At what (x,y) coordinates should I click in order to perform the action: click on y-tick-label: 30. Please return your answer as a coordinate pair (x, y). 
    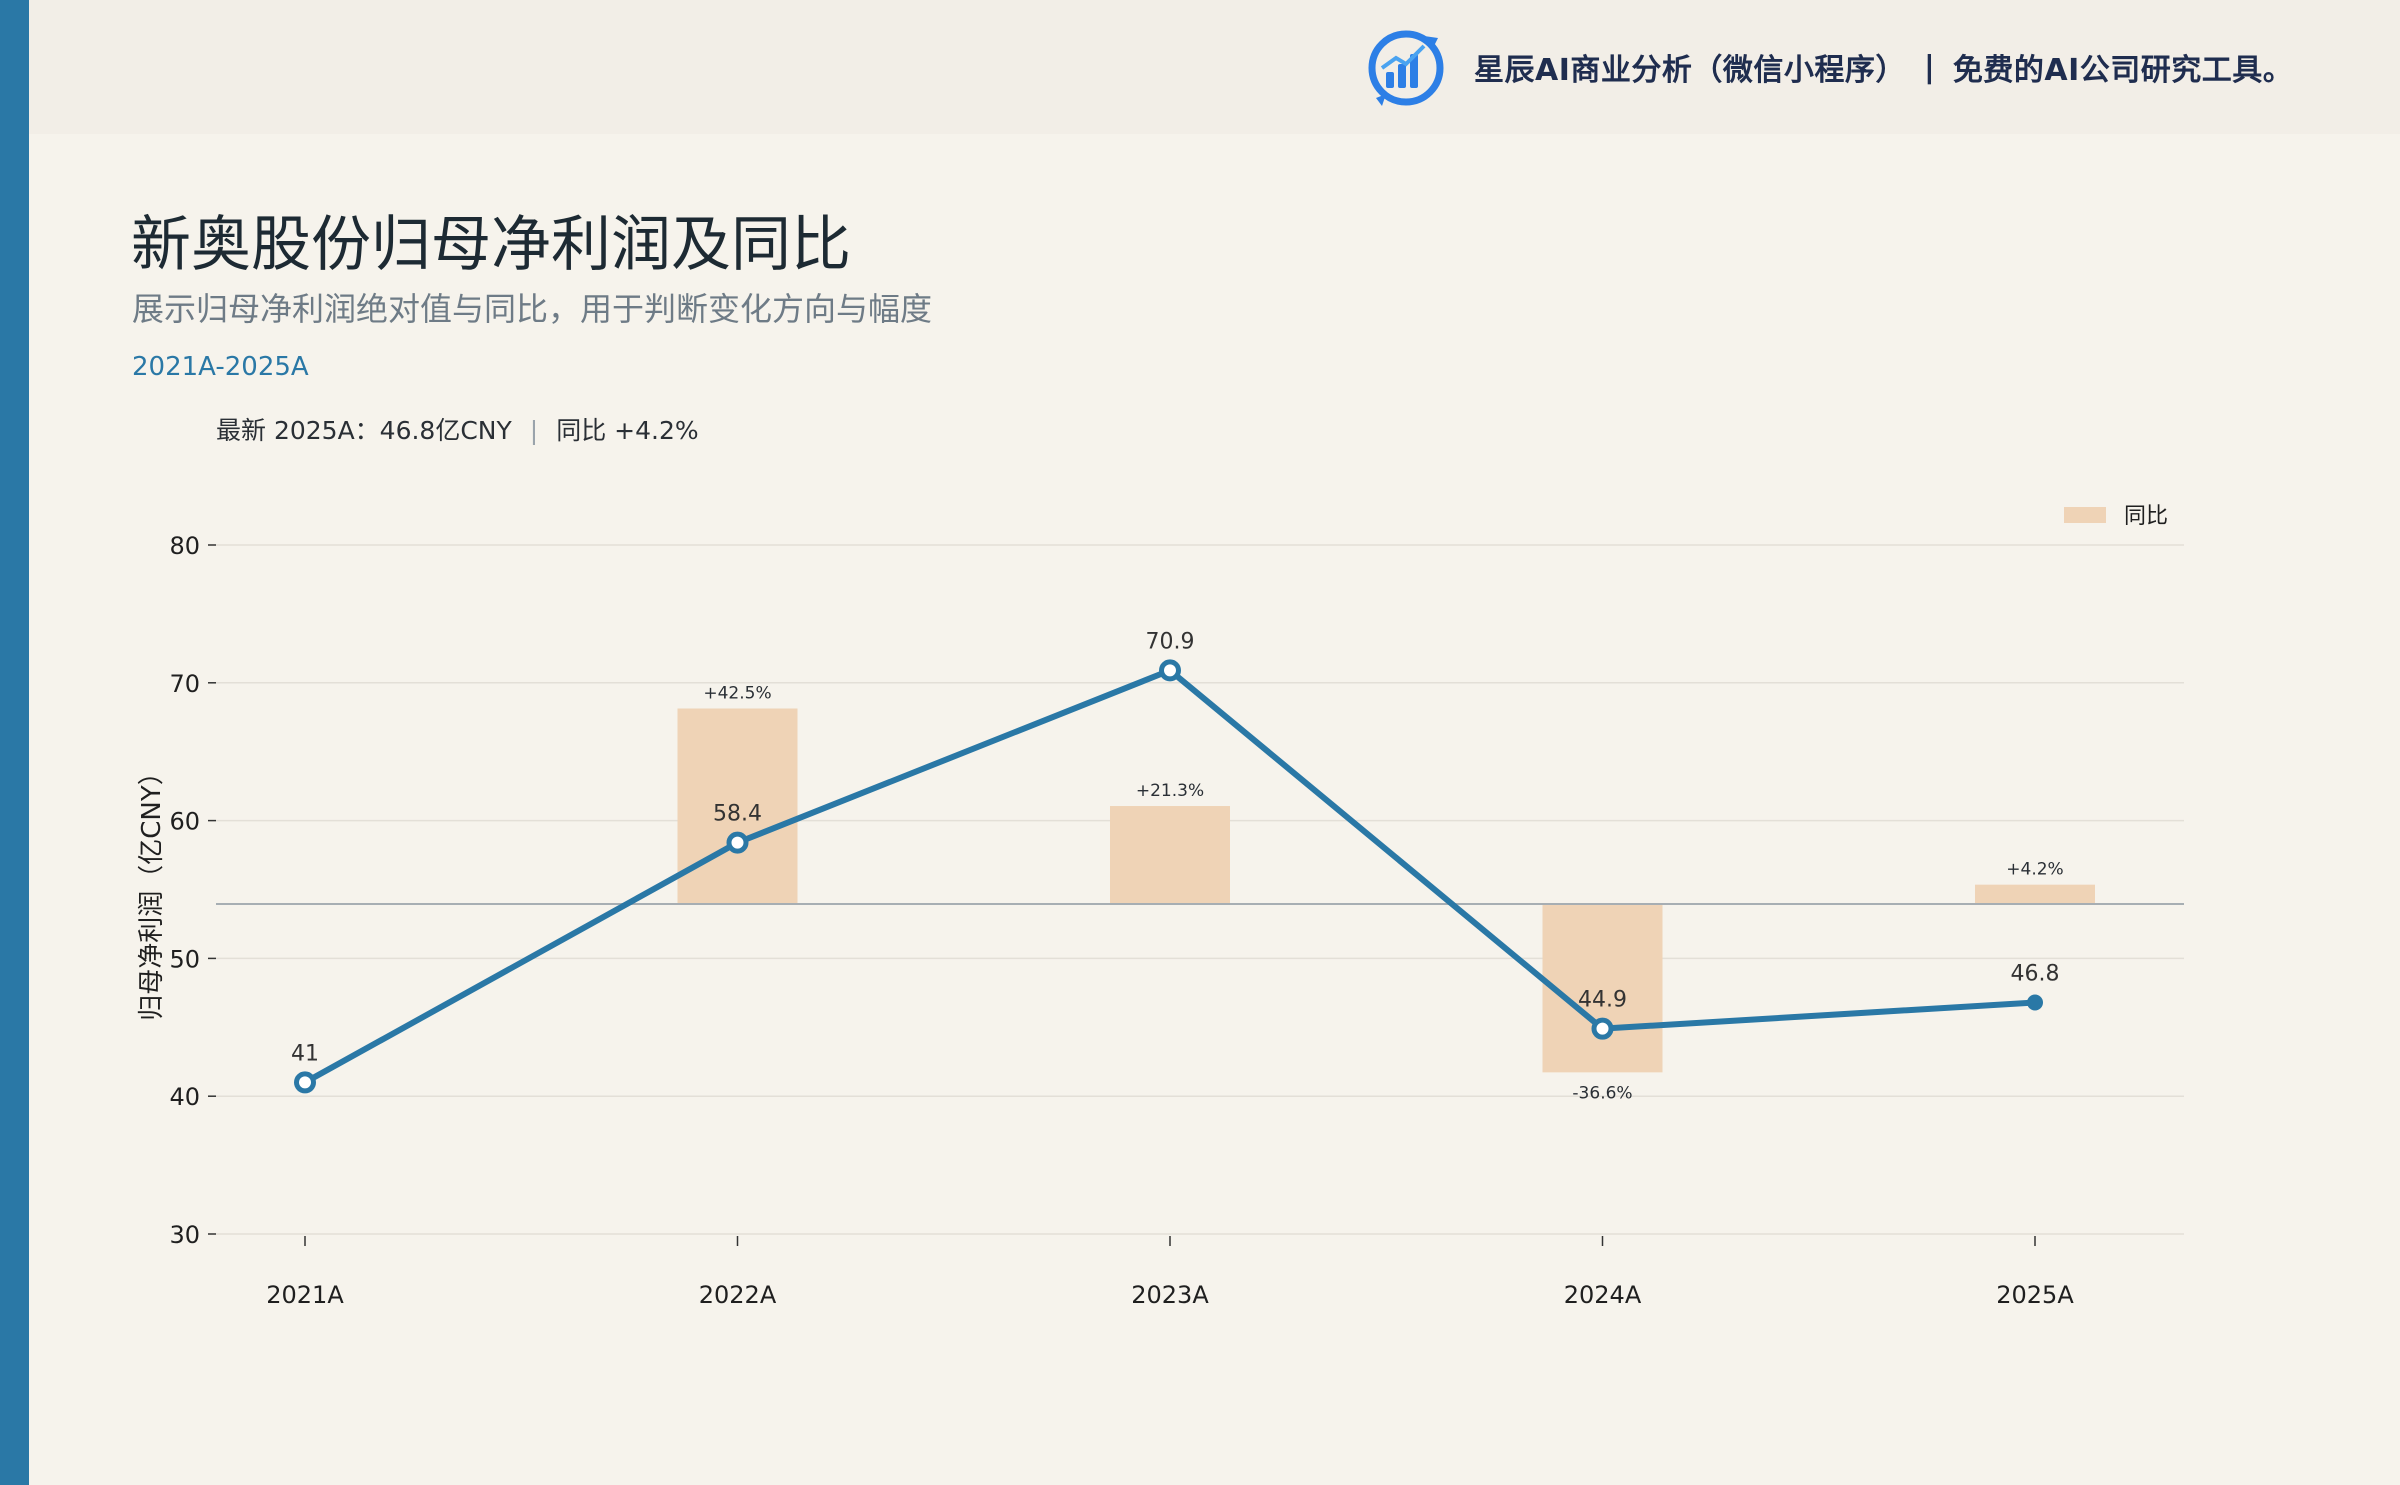
    Looking at the image, I should click on (184, 1235).